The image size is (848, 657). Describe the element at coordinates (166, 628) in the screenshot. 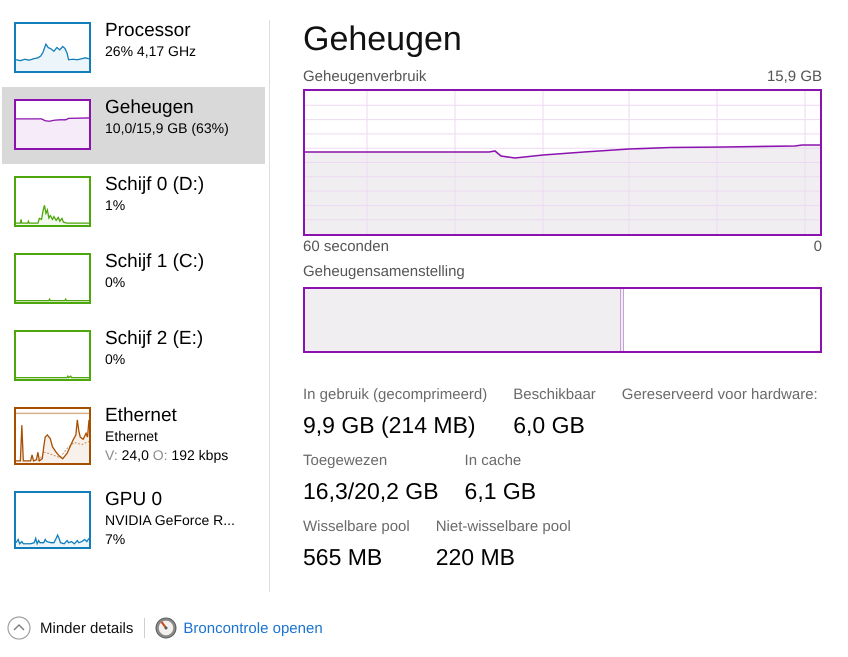

I see `gauge-icon` at that location.